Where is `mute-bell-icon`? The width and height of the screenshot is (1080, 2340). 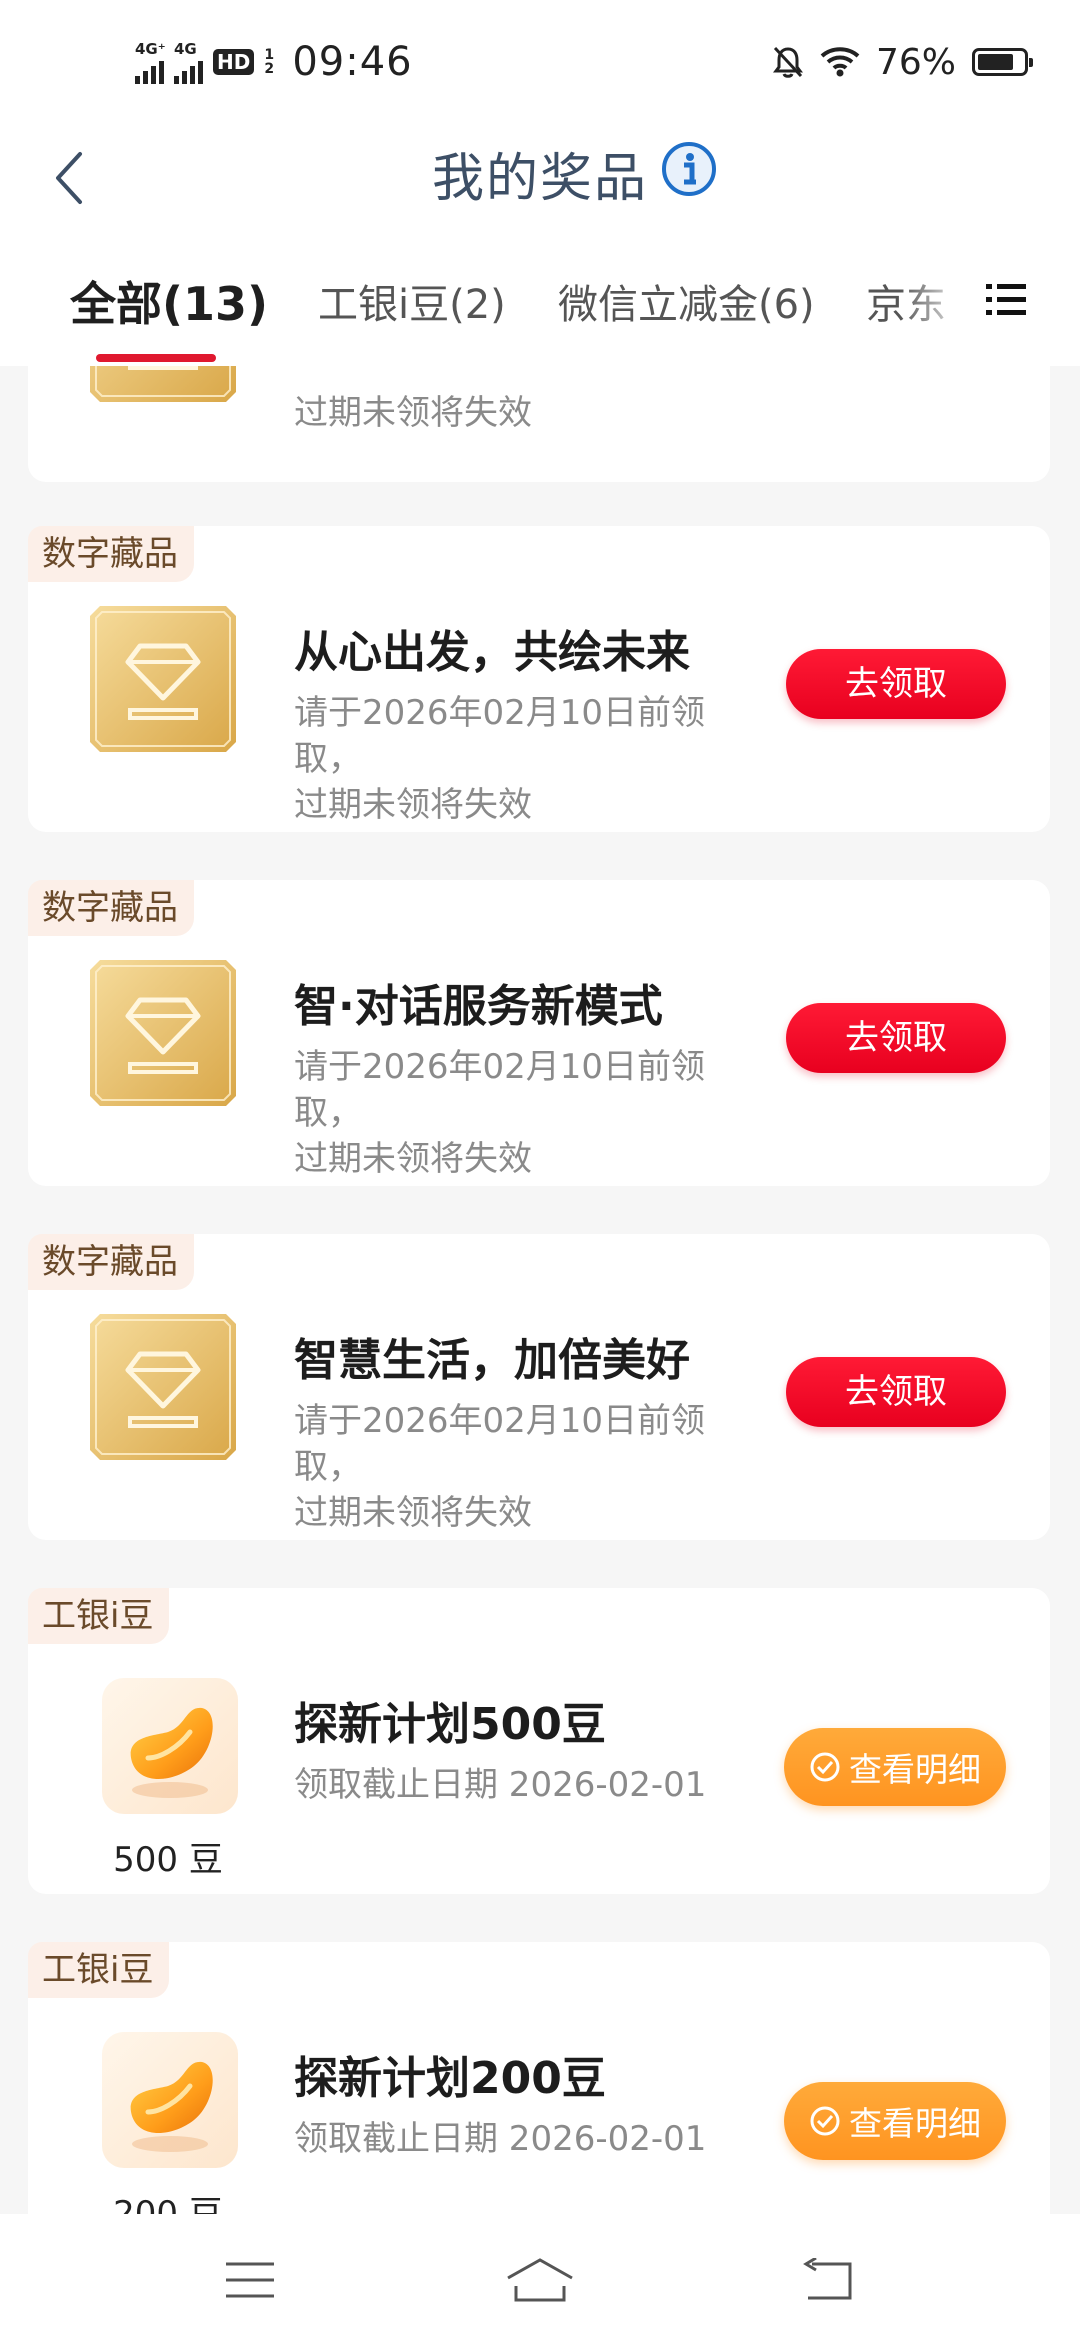
mute-bell-icon is located at coordinates (787, 62).